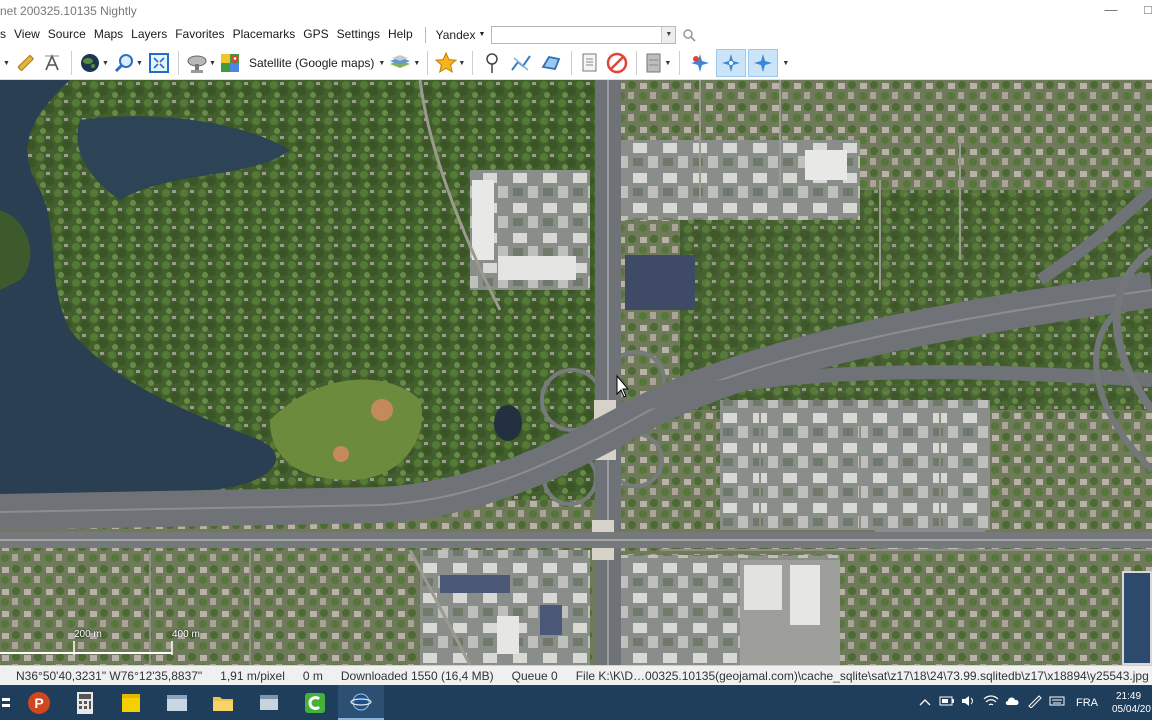 The image size is (1152, 720). I want to click on status-downloaded: Downloaded 1550 (16,4 MB), so click(417, 675).